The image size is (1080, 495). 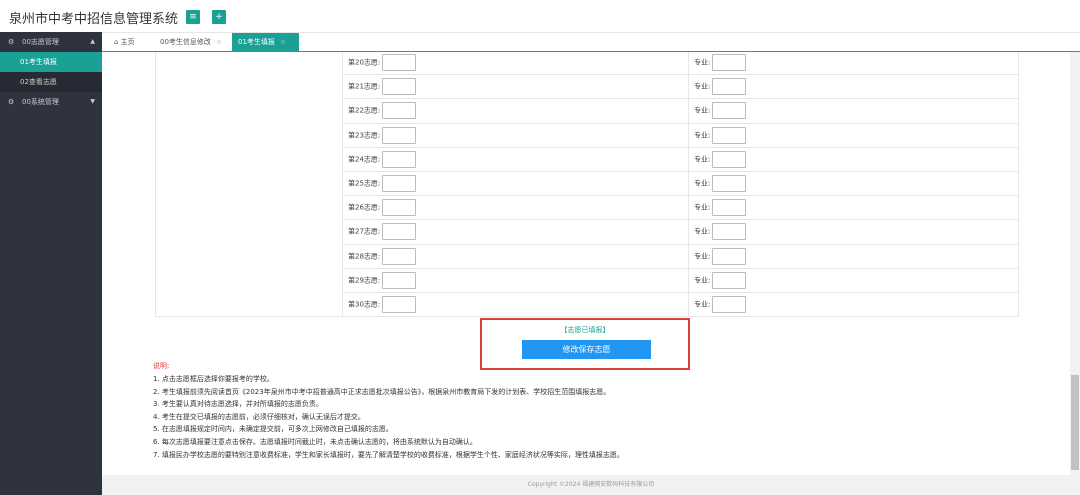 What do you see at coordinates (161, 366) in the screenshot?
I see `notes-title: 说明:` at bounding box center [161, 366].